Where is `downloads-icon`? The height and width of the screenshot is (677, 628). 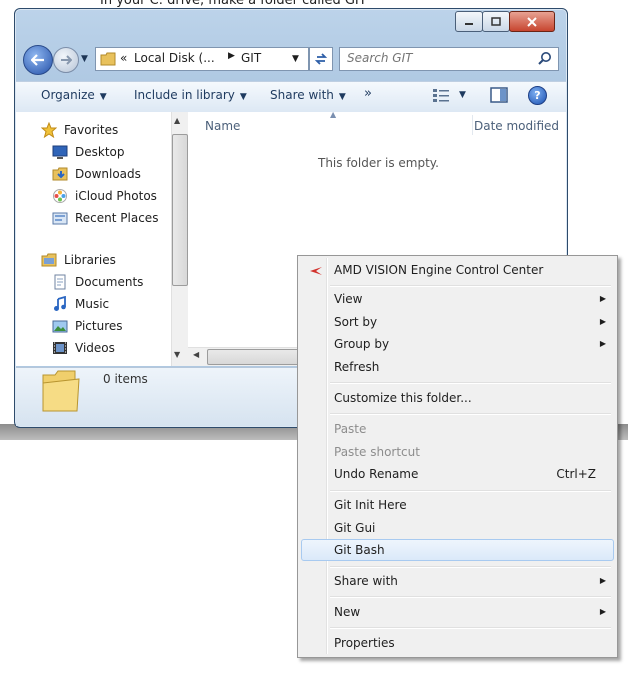
downloads-icon is located at coordinates (60, 174).